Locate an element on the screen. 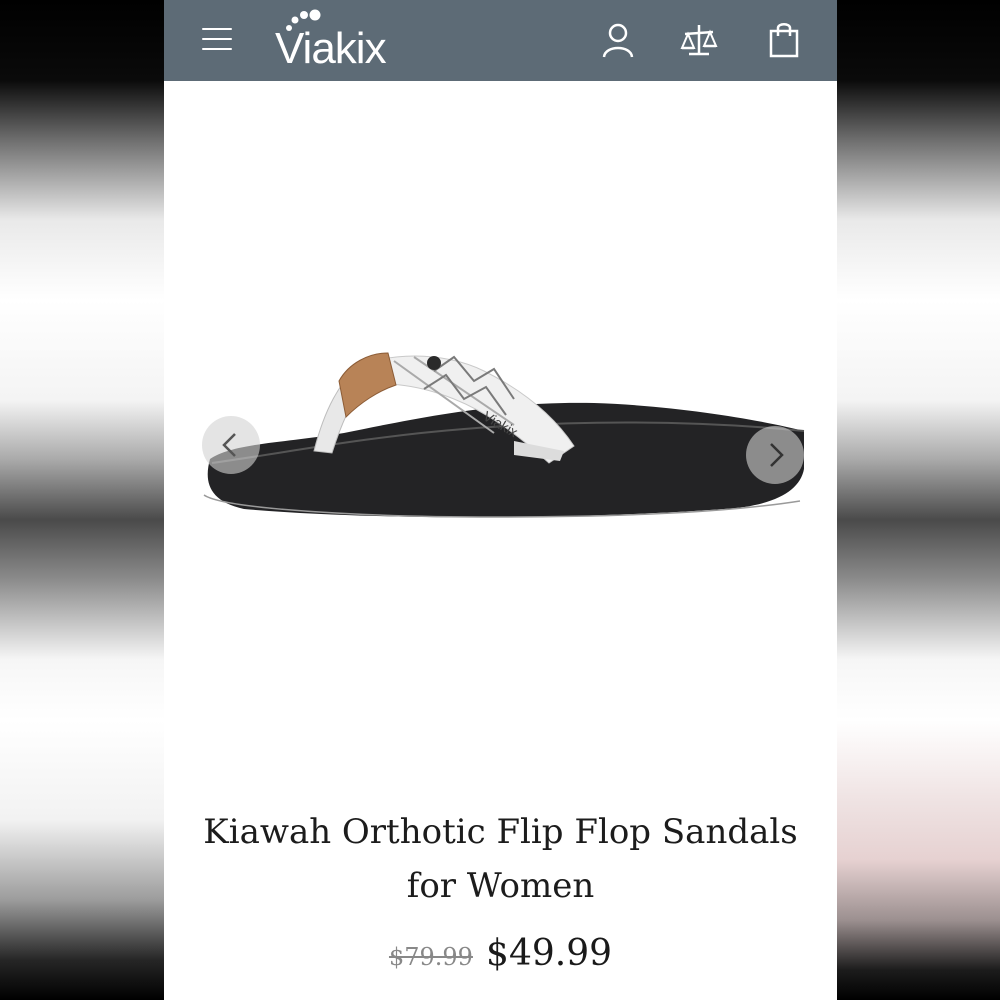 This screenshot has height=1000, width=1000. account-icon is located at coordinates (618, 40).